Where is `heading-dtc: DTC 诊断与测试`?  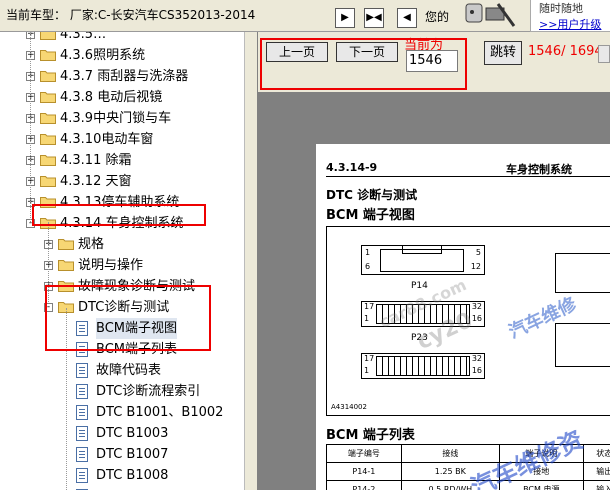
heading-dtc: DTC 诊断与测试 is located at coordinates (372, 195).